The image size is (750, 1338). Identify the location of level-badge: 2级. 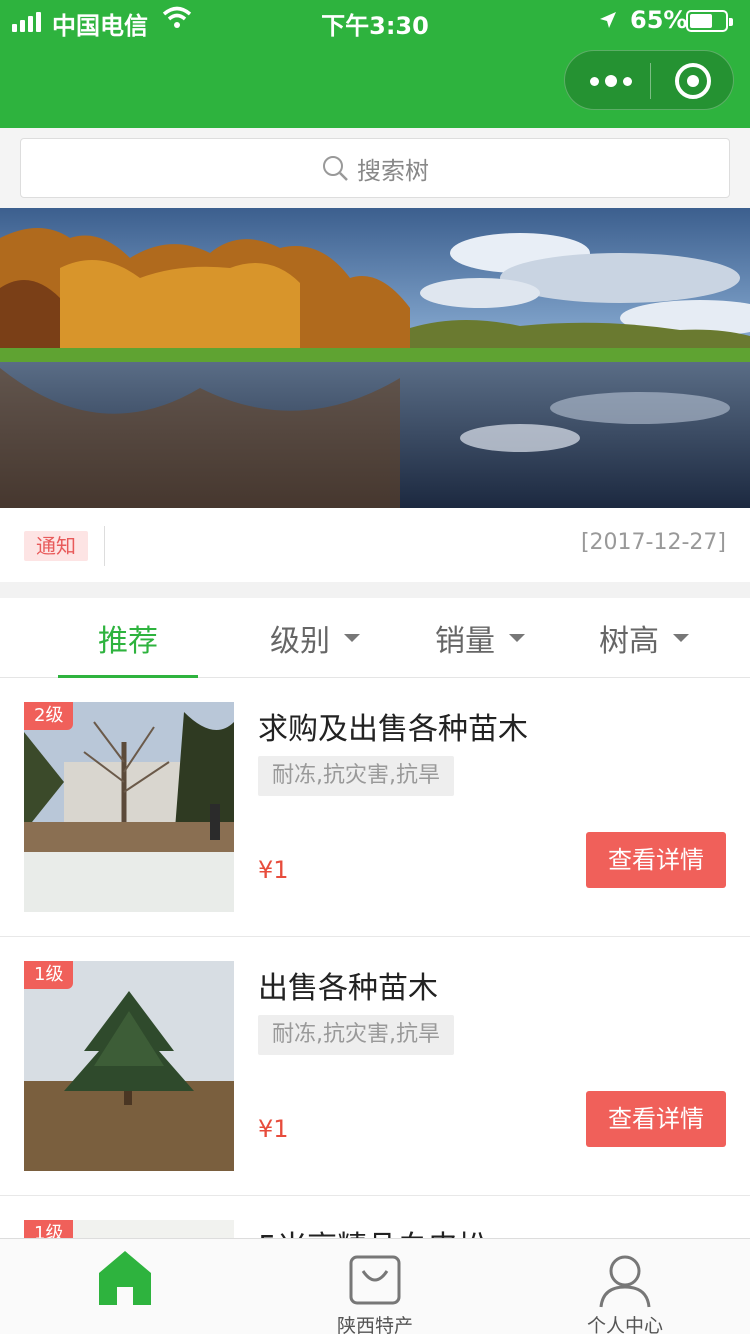
(49, 716).